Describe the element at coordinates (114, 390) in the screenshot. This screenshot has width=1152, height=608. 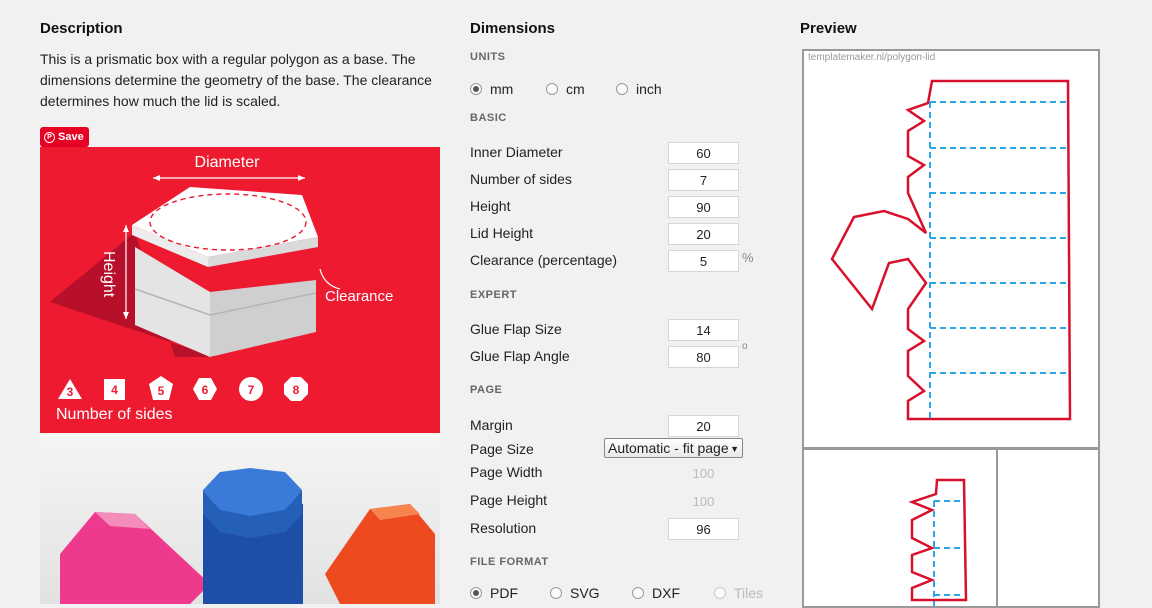
I see `sides-4: 4` at that location.